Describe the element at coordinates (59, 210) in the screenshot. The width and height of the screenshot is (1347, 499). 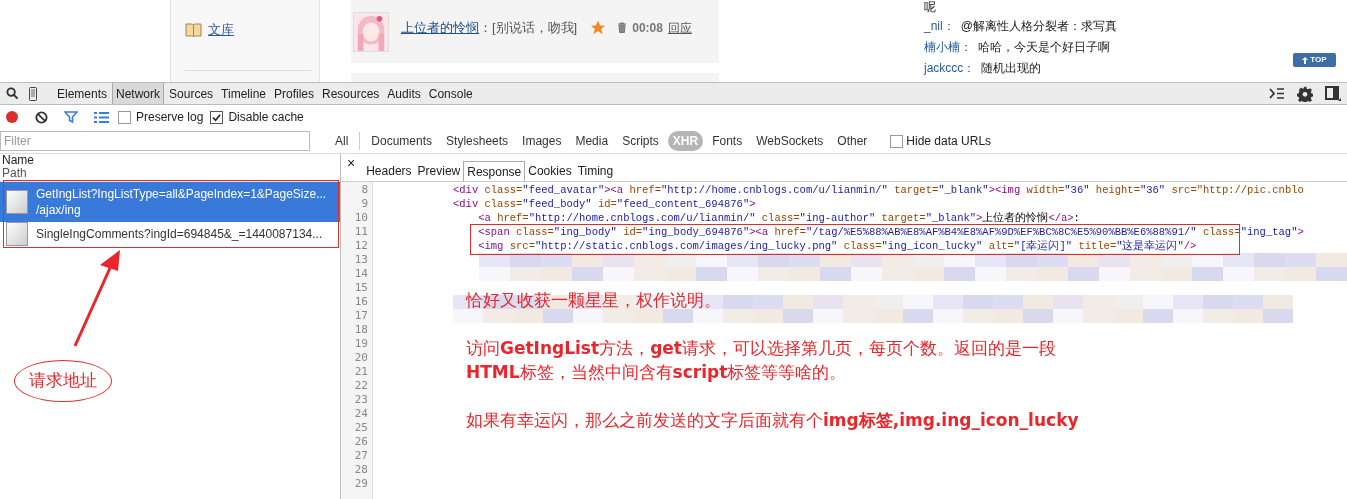
I see `request-path: /ajax/ing` at that location.